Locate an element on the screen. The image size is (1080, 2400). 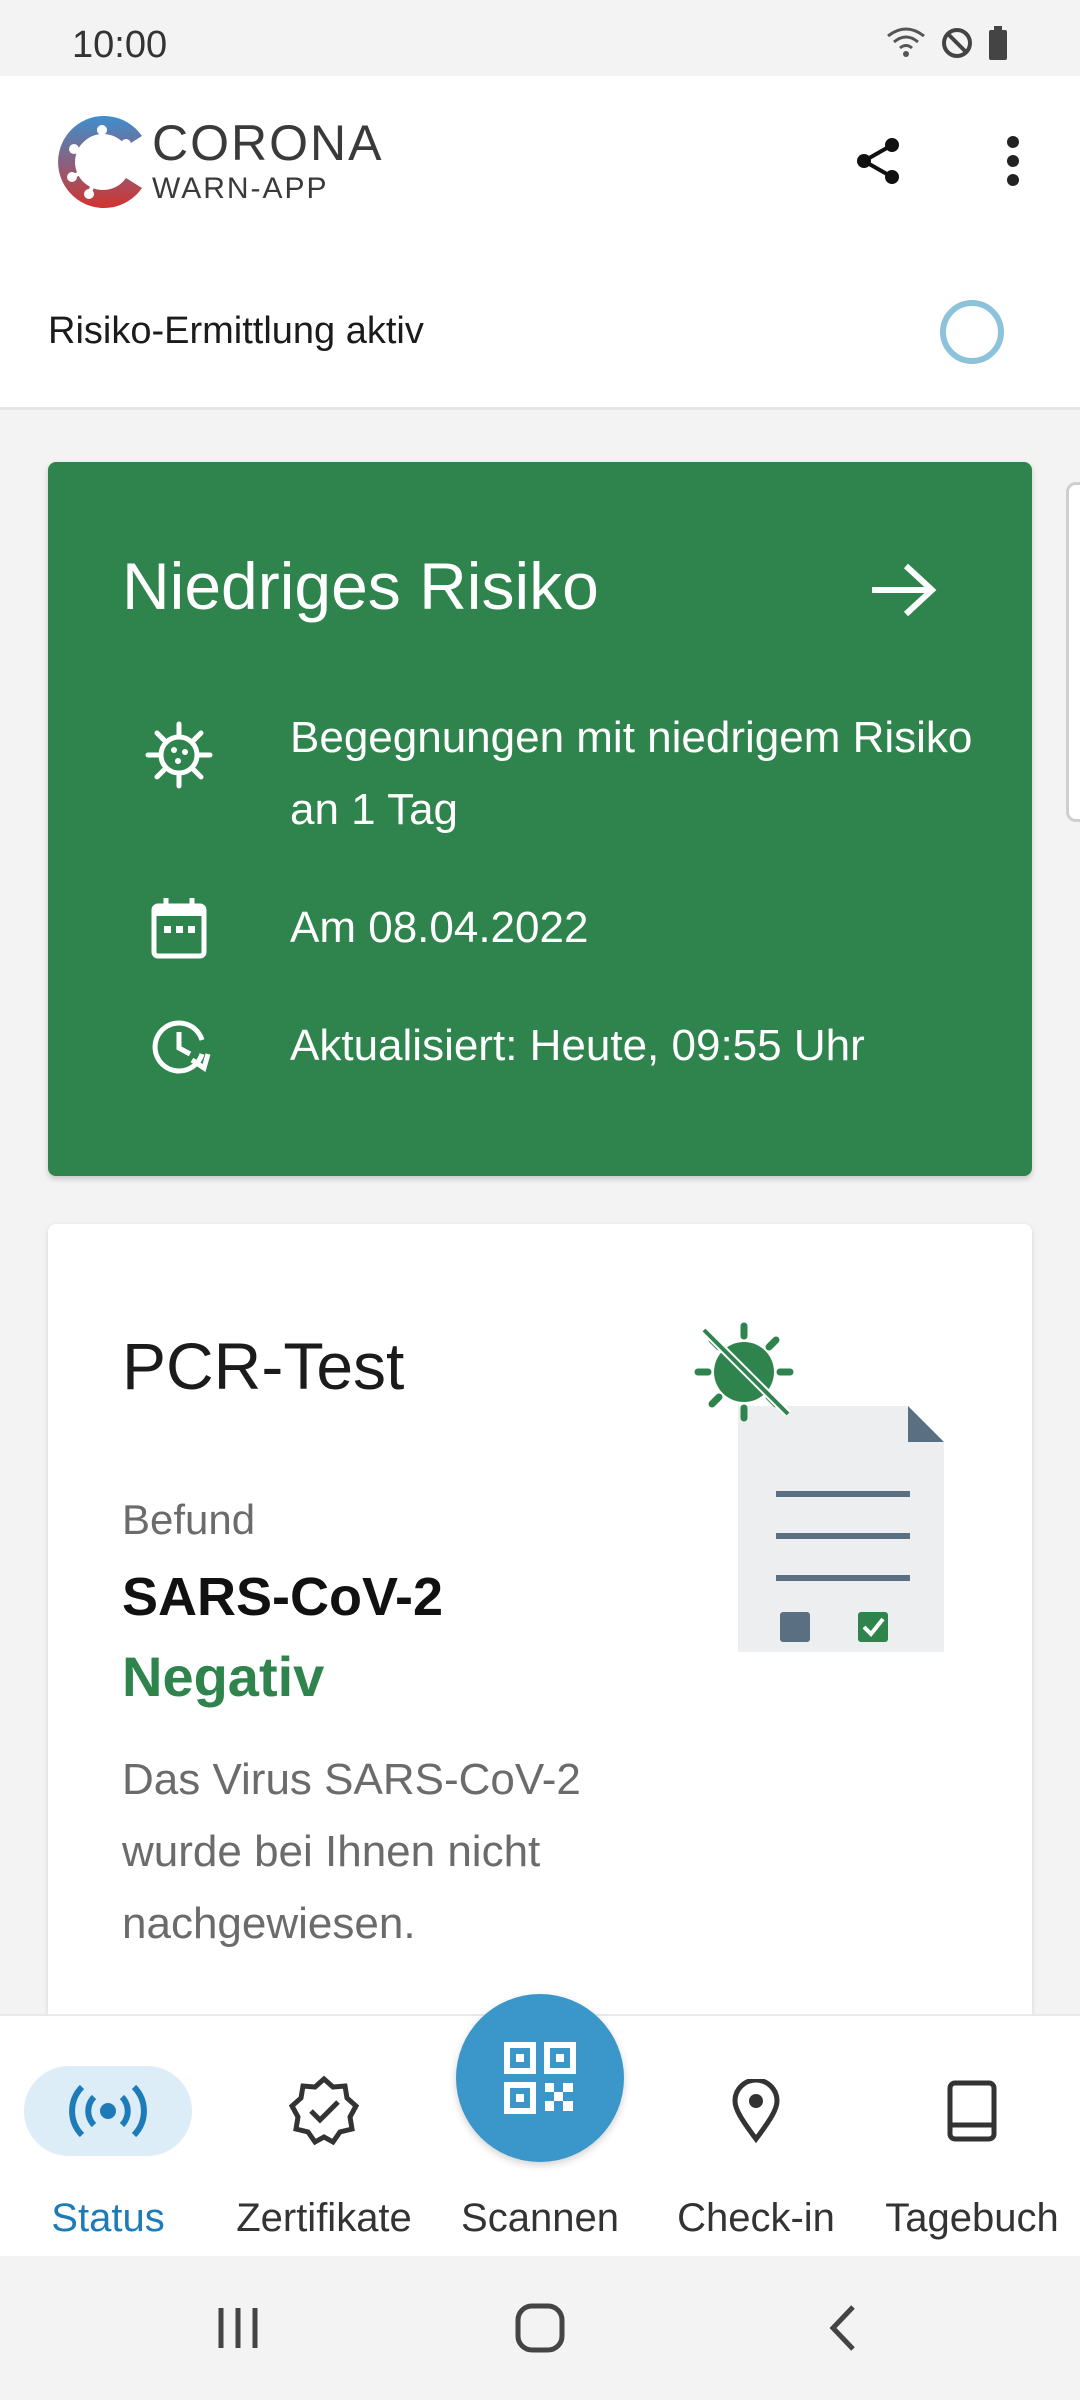
next-card-edge is located at coordinates (1073, 652).